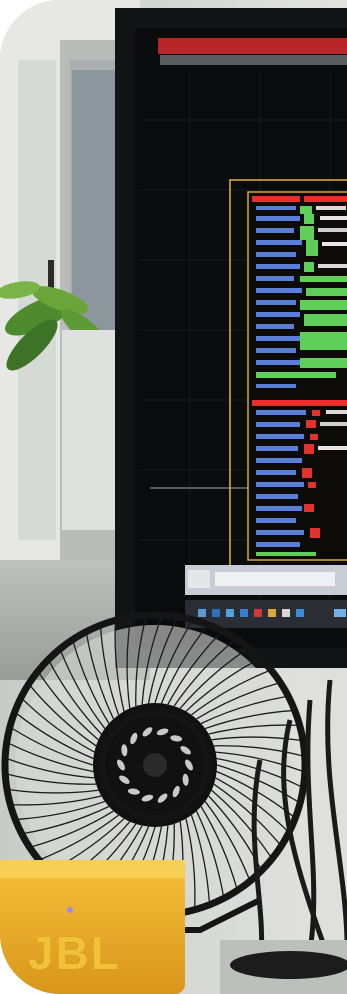 This screenshot has width=347, height=994. Describe the element at coordinates (74, 953) in the screenshot. I see `speaker-logo: JBL` at that location.